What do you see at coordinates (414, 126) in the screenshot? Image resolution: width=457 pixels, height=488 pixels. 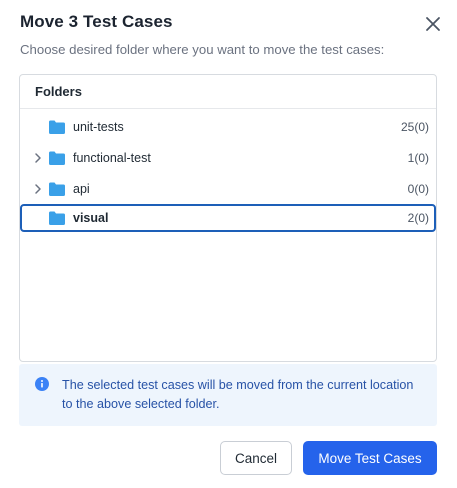 I see `folder-count: 25(0)` at bounding box center [414, 126].